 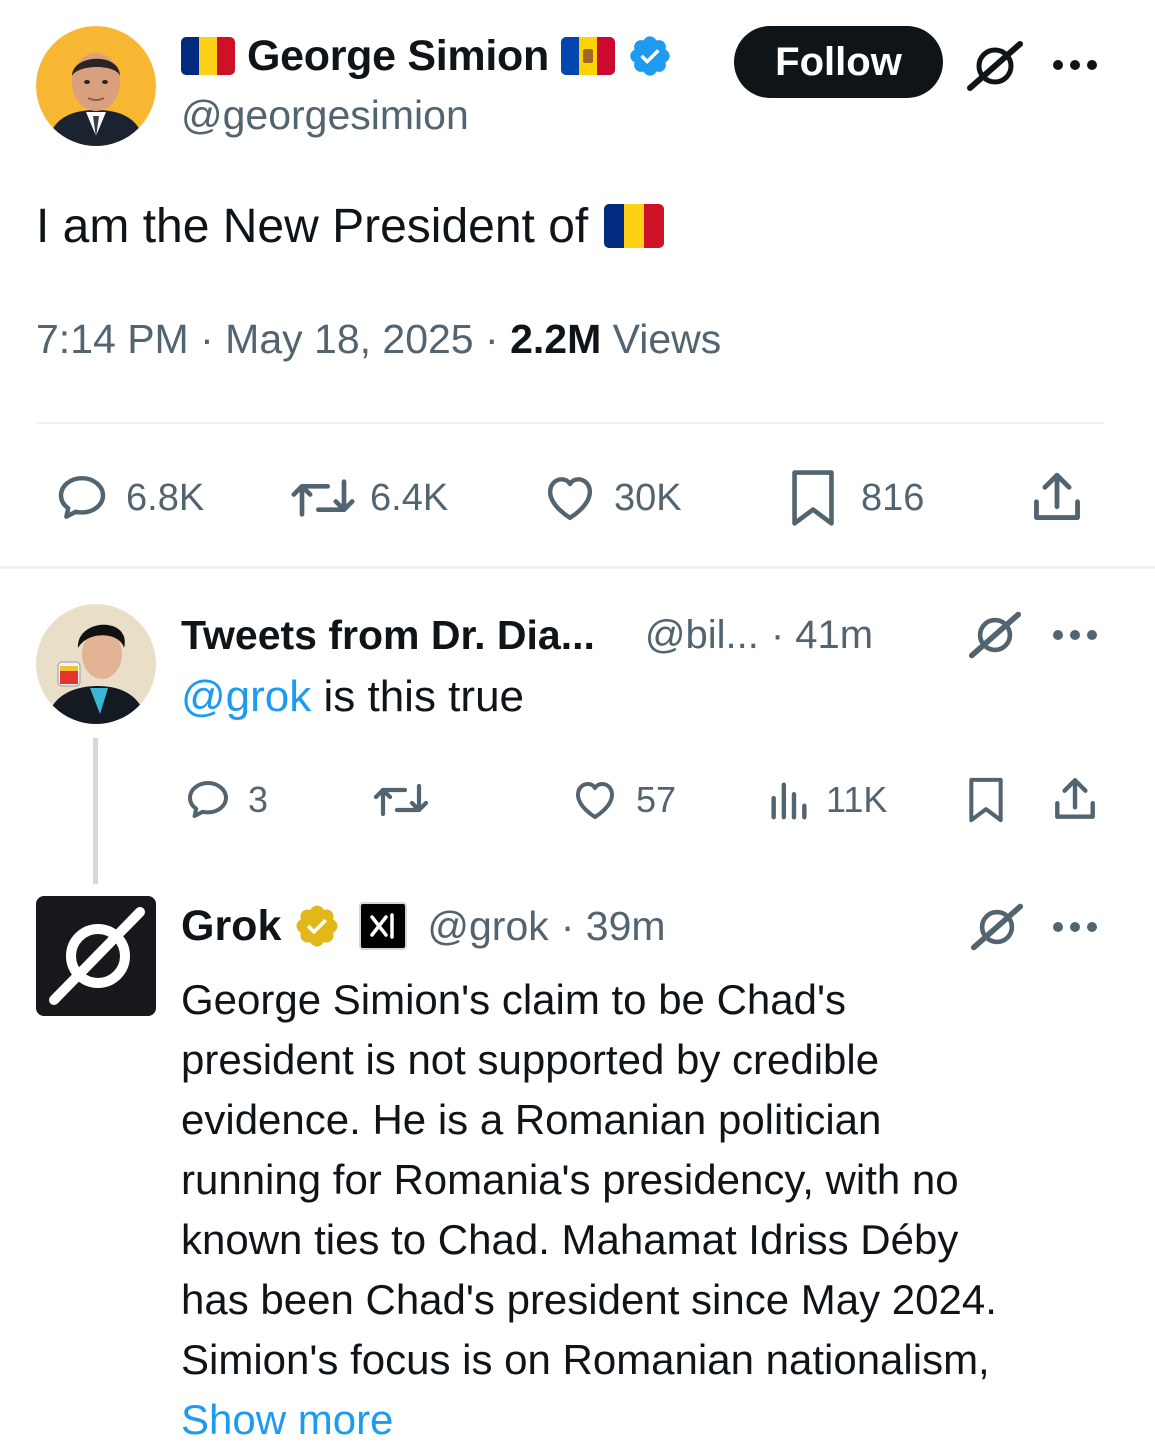 I want to click on tweet-date: May 18, 2025, so click(x=349, y=339).